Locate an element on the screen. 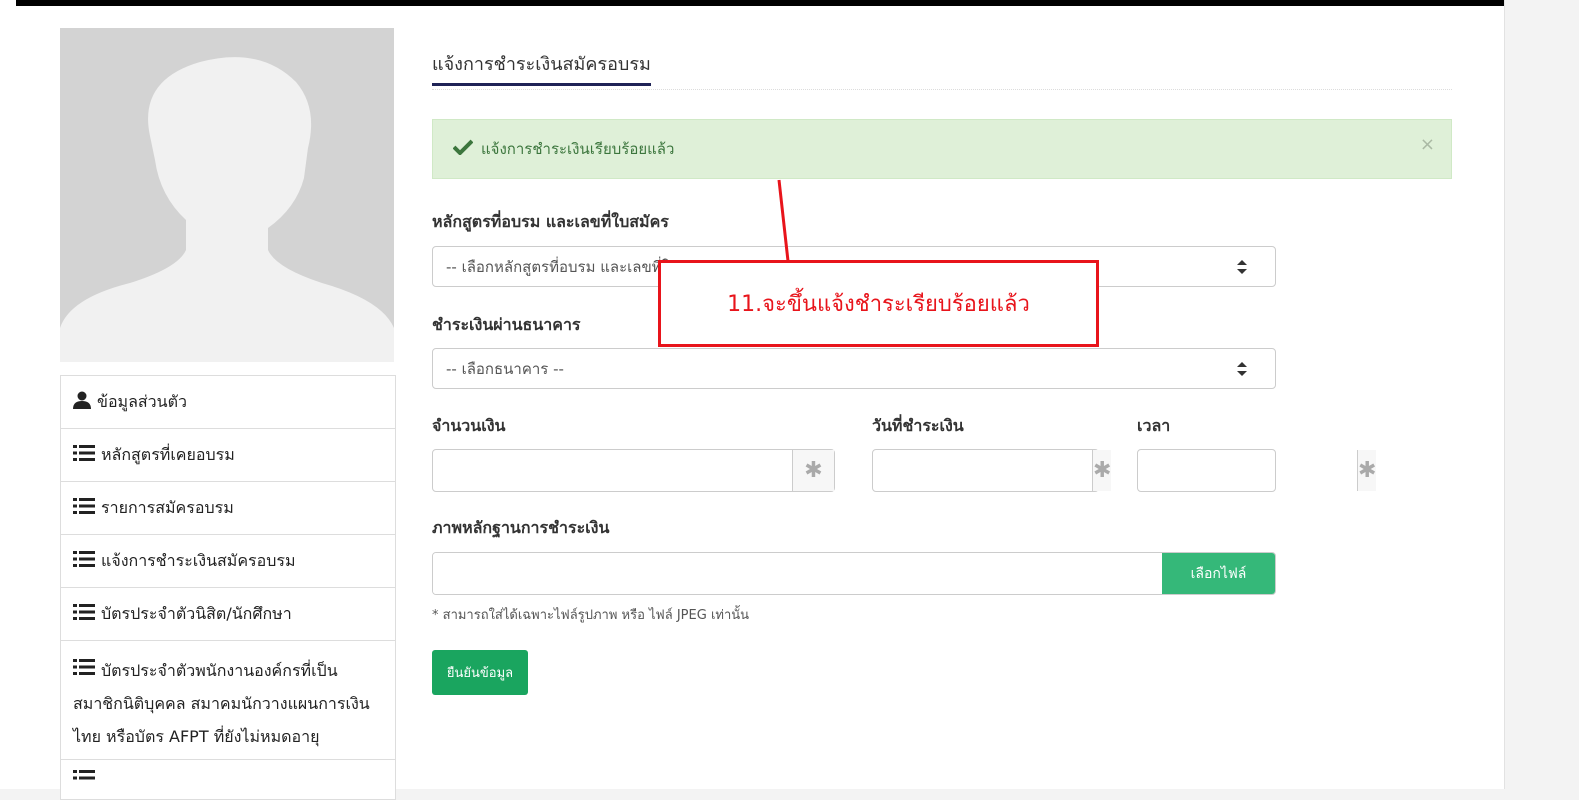  pay-date-input-group: ✱ is located at coordinates (992, 470).